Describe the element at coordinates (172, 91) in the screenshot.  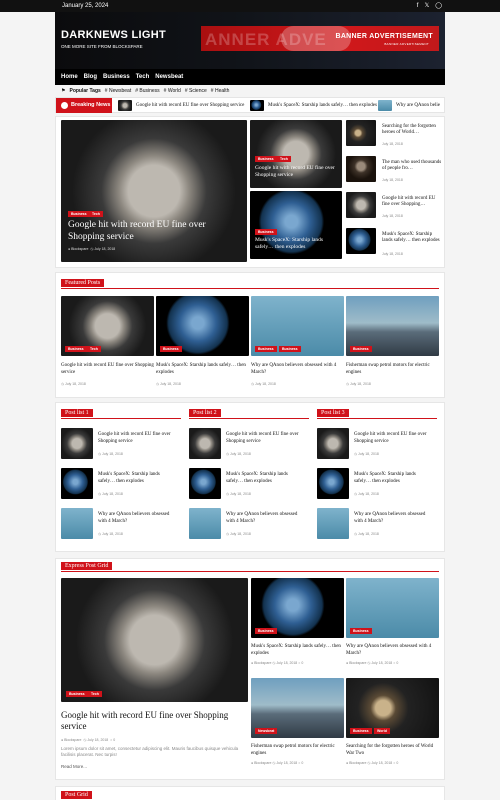
I see `tag-world: # World` at that location.